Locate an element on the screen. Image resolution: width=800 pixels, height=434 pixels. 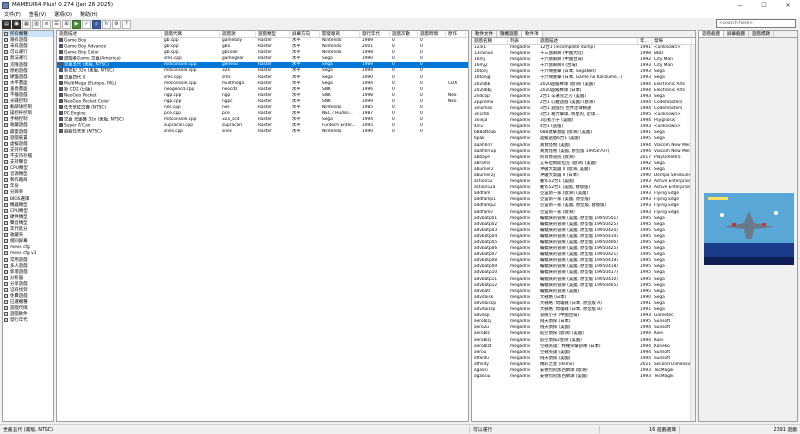
minimize-button: — is located at coordinates (740, 5).